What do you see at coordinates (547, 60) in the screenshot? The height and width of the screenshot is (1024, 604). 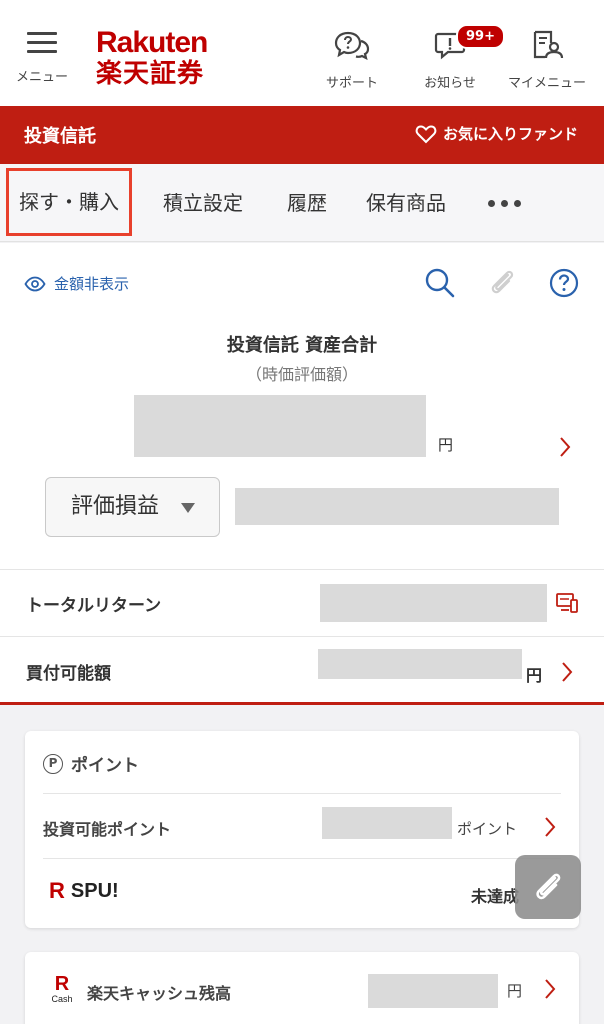 I see `mymenu-button: マイメニュー` at bounding box center [547, 60].